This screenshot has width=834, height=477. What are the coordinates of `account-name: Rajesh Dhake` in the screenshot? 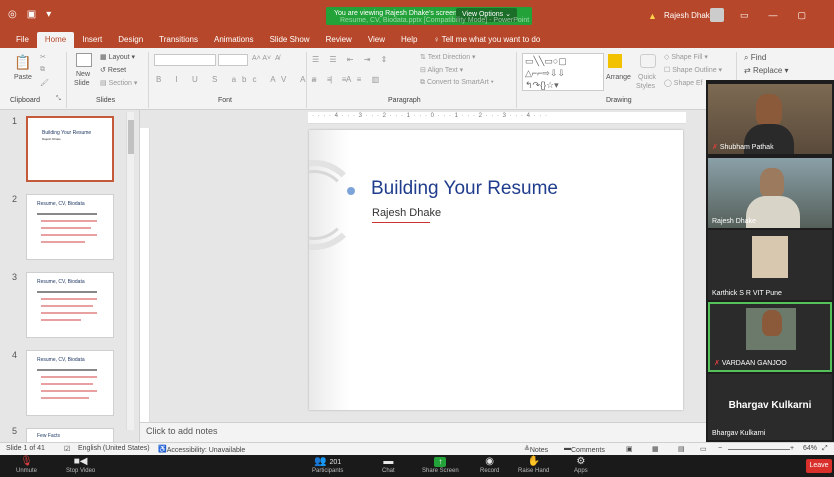 It's located at (689, 15).